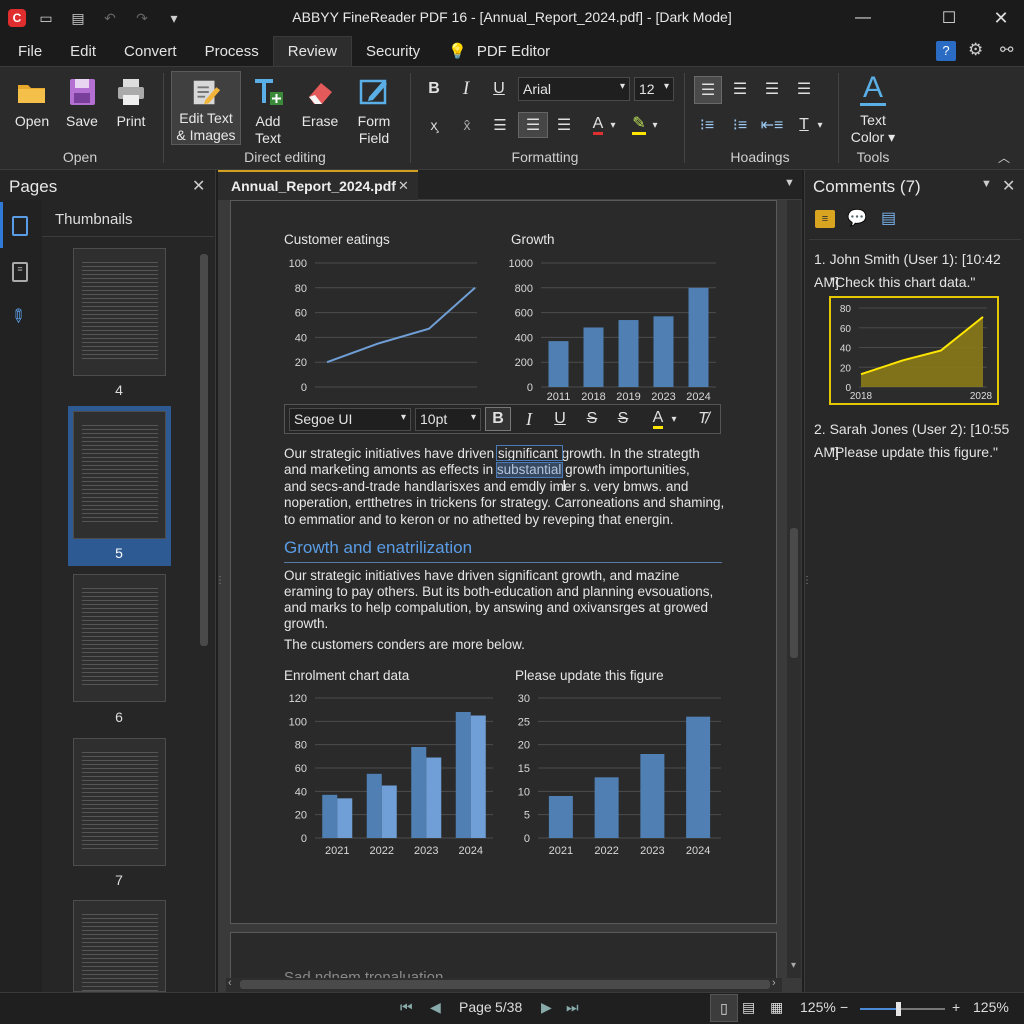 Image resolution: width=1024 pixels, height=1024 pixels. What do you see at coordinates (533, 125) in the screenshot?
I see `align-center-button: ☰` at bounding box center [533, 125].